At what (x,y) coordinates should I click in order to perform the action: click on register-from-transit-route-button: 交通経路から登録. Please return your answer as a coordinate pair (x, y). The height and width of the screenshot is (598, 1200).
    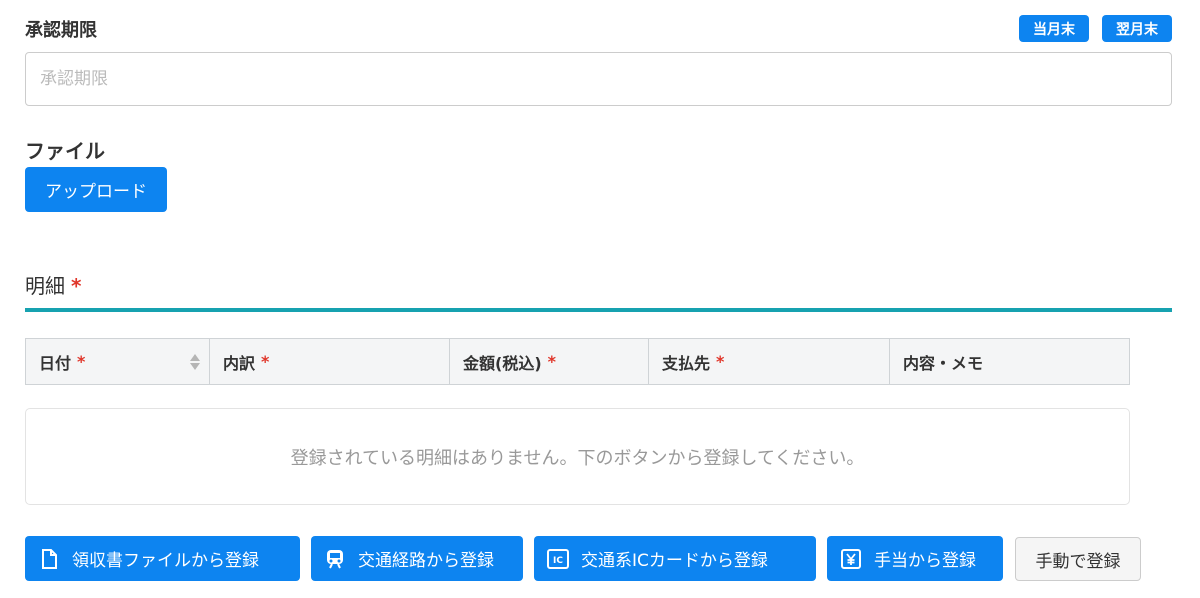
    Looking at the image, I should click on (417, 558).